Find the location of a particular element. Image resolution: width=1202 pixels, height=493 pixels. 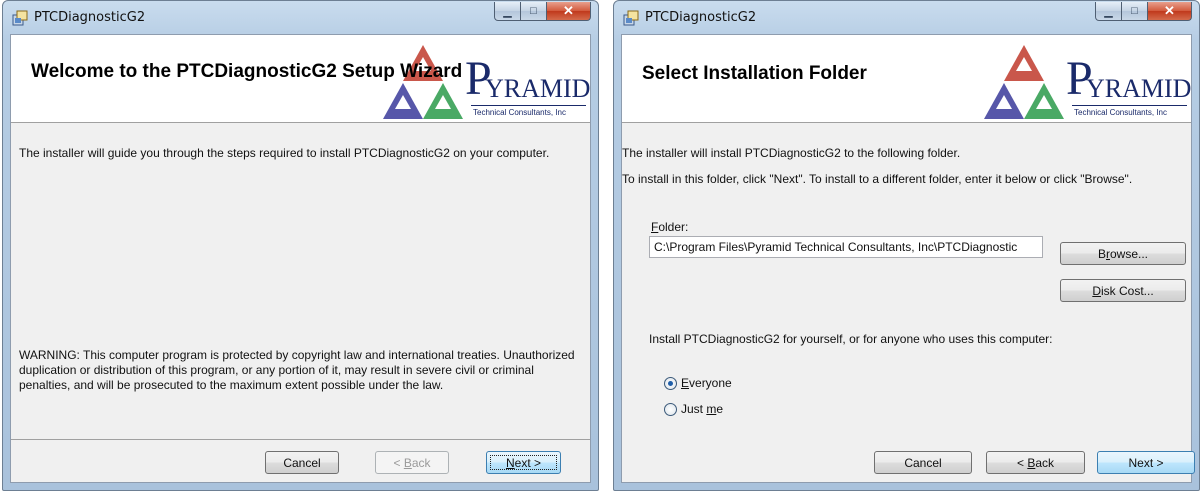

radio-button-selected is located at coordinates (670, 383).